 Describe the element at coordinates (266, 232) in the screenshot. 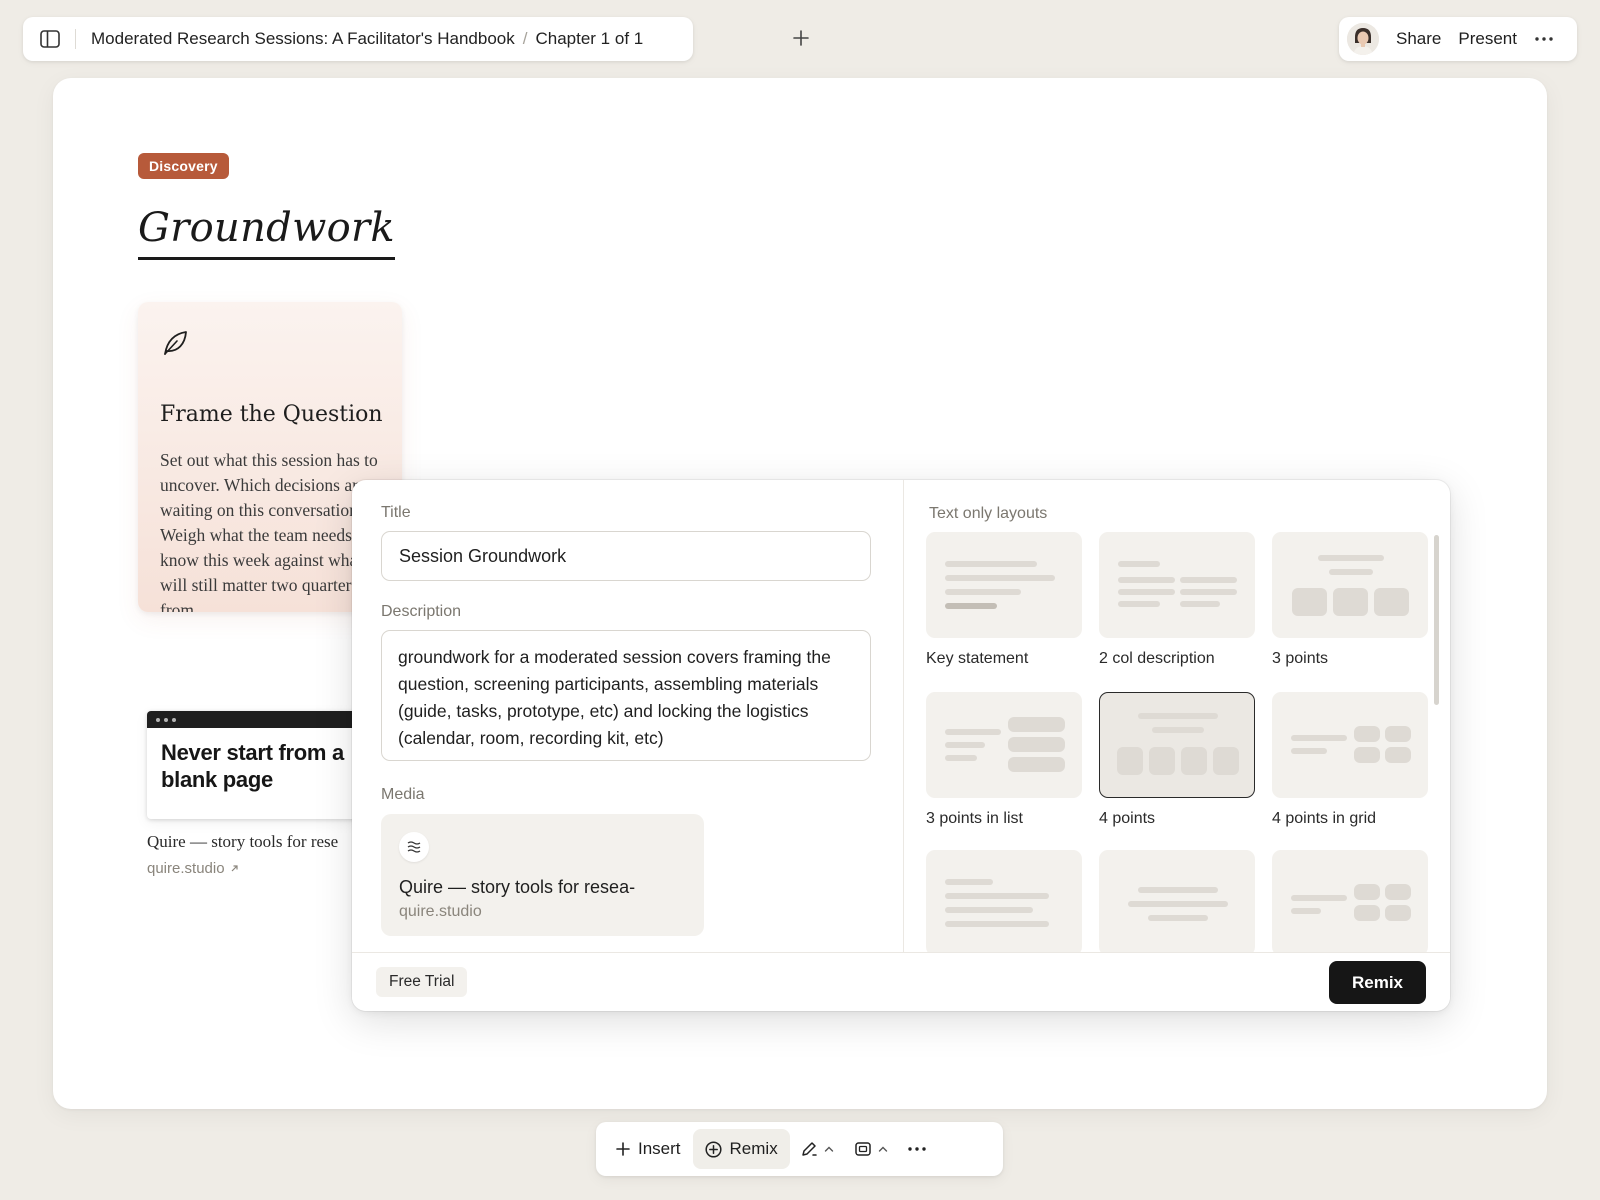

I see `page-title: Groundwork` at that location.